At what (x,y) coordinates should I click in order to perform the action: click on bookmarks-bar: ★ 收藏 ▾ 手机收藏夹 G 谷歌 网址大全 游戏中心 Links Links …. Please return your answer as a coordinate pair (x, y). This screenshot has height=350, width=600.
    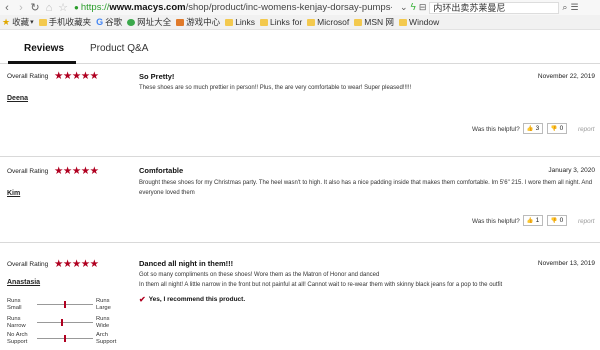
    Looking at the image, I should click on (300, 22).